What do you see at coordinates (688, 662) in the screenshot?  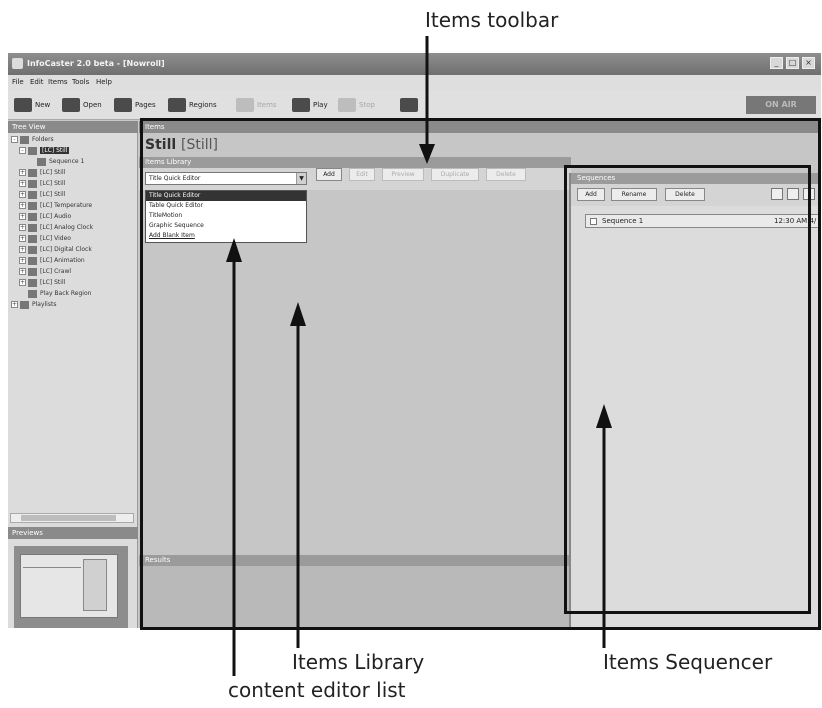 I see `callout-items-sequencer: Items Sequencer` at bounding box center [688, 662].